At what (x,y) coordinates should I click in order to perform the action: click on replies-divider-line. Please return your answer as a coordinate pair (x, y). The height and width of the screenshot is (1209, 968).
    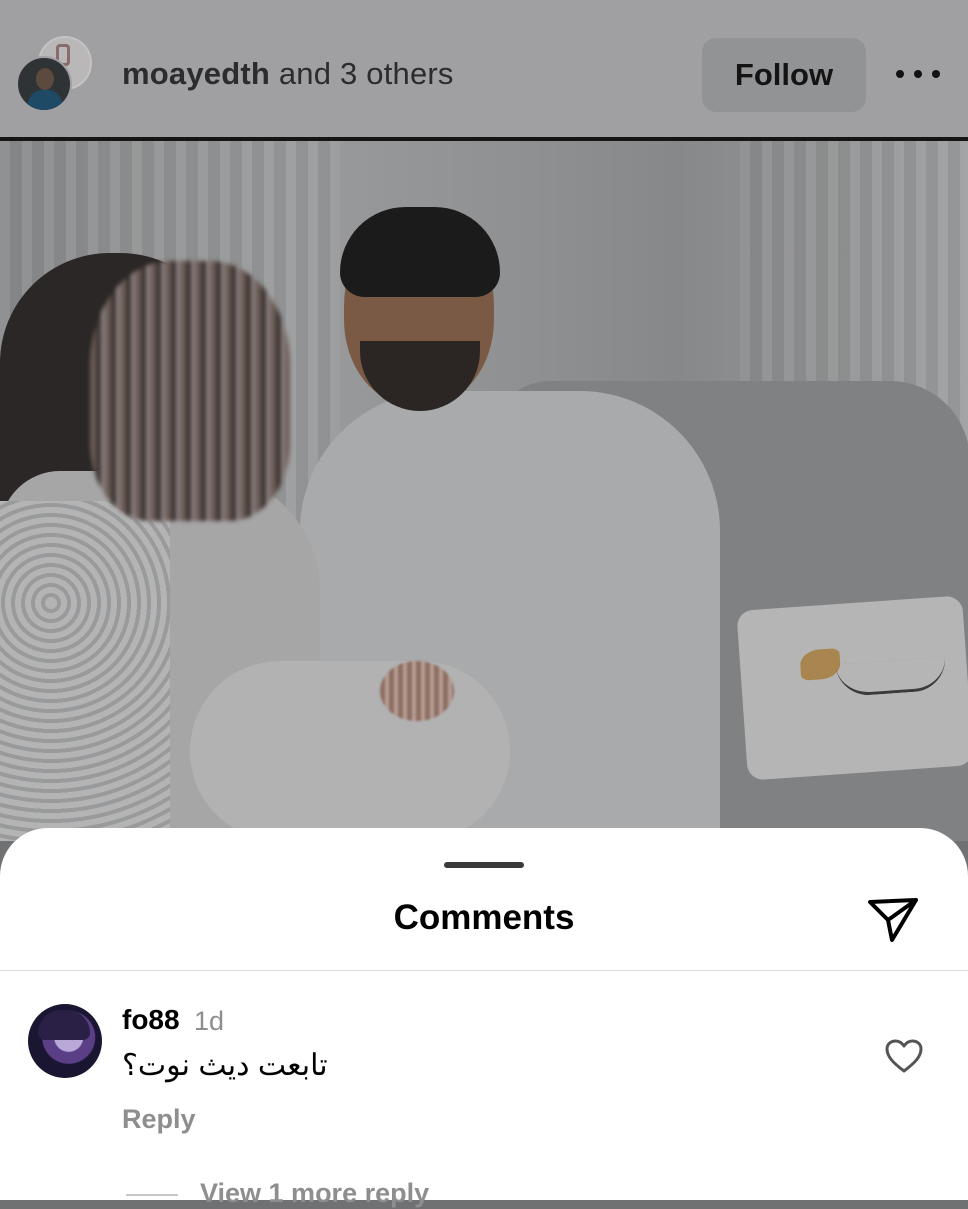
    Looking at the image, I should click on (152, 1195).